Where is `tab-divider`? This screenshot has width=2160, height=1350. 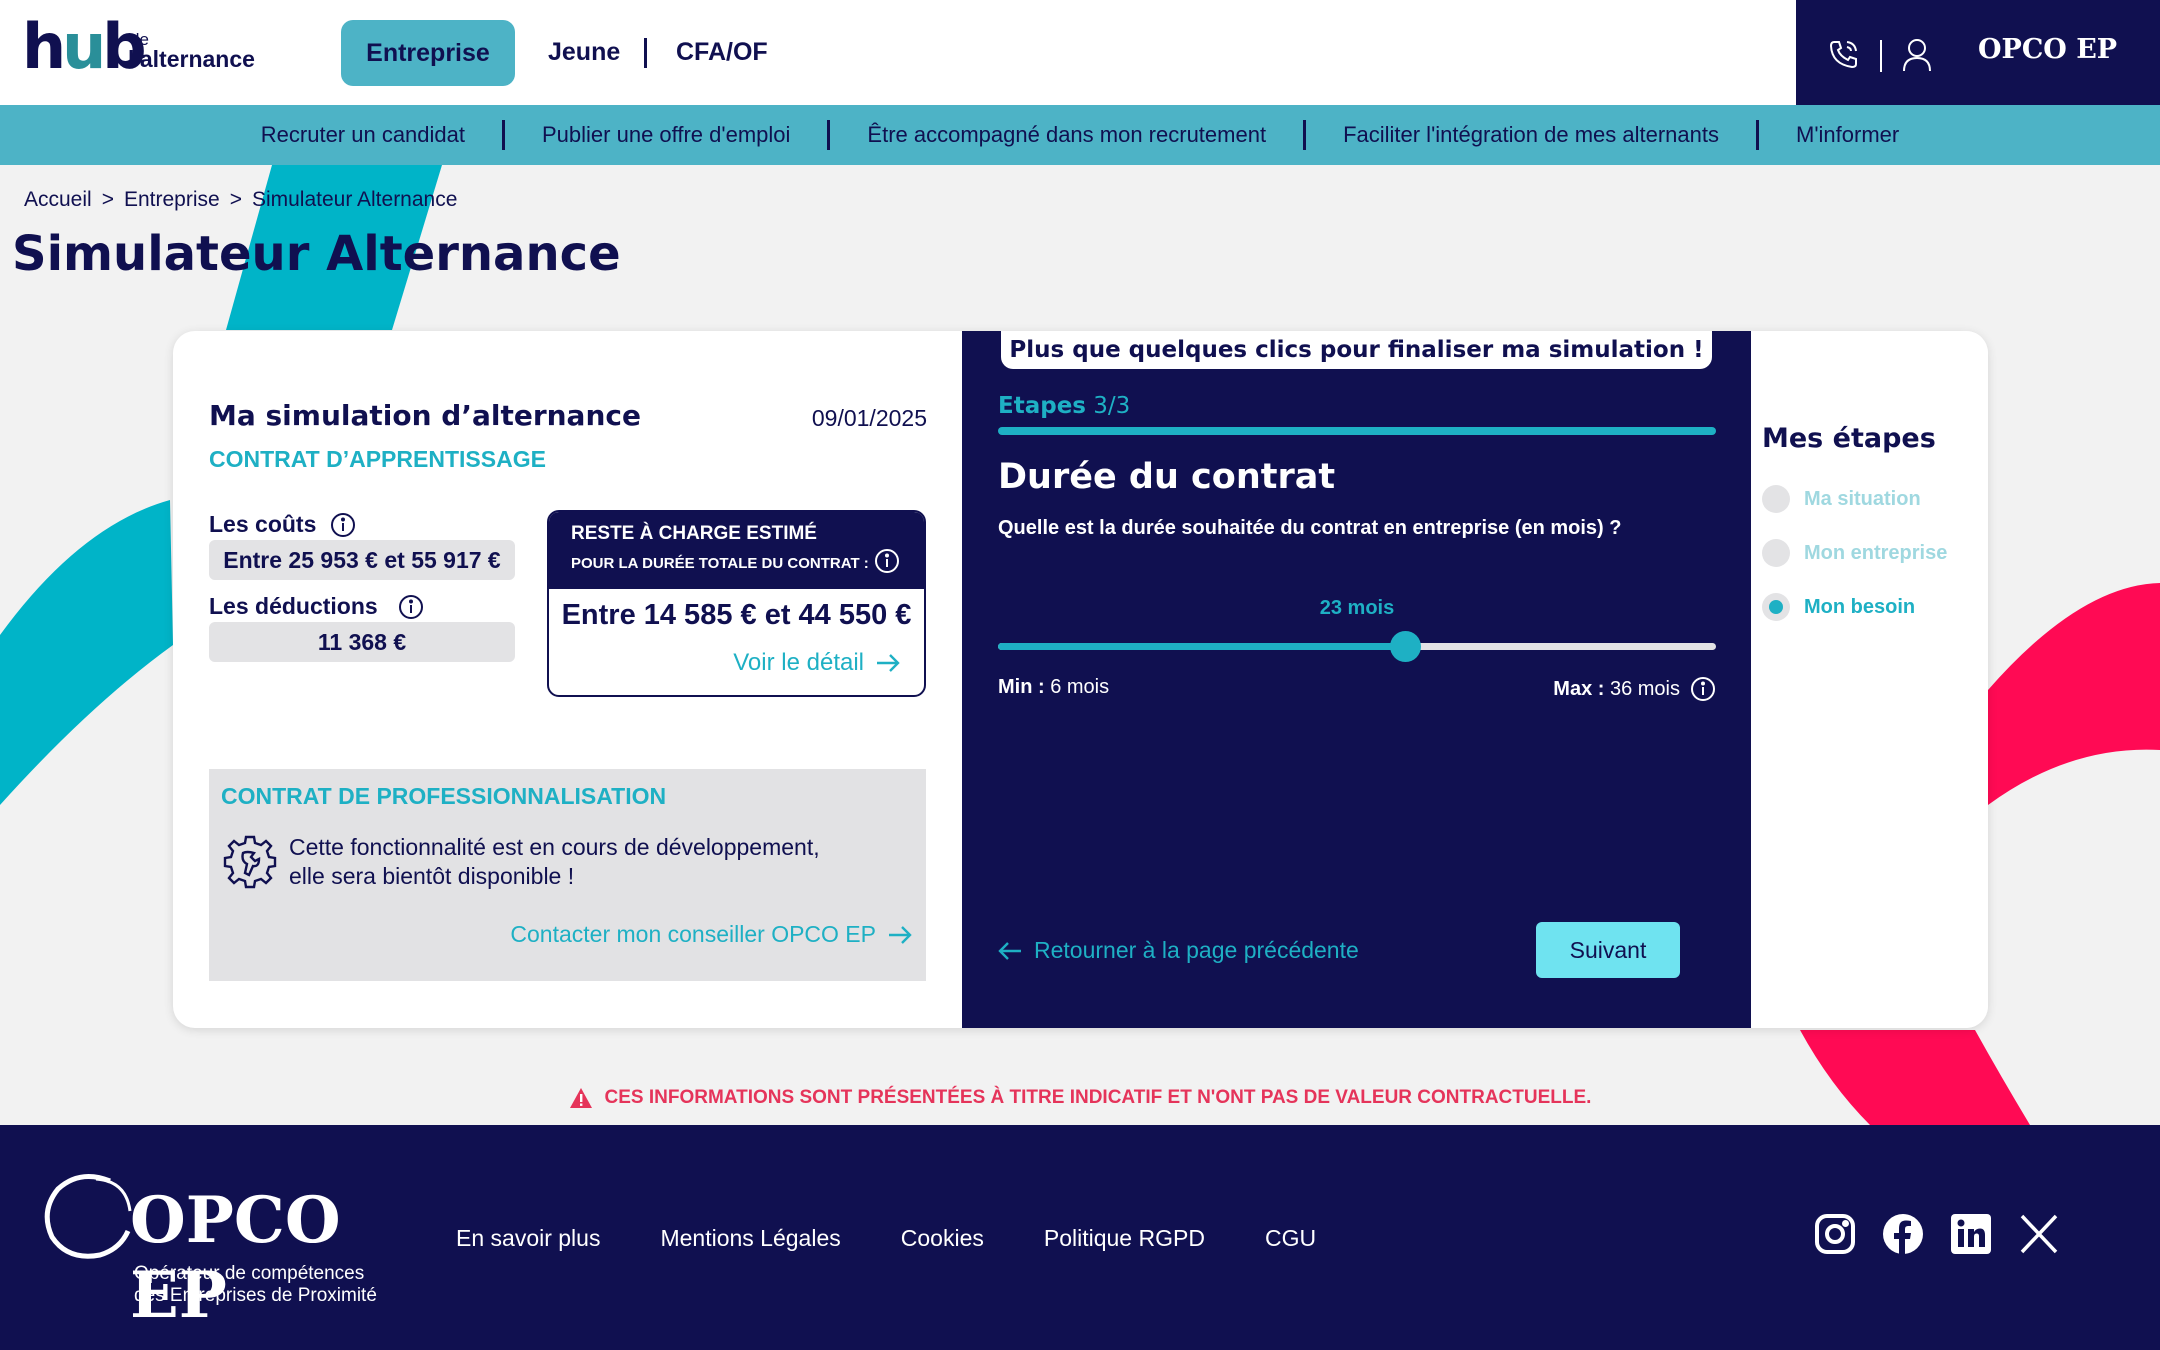
tab-divider is located at coordinates (645, 53).